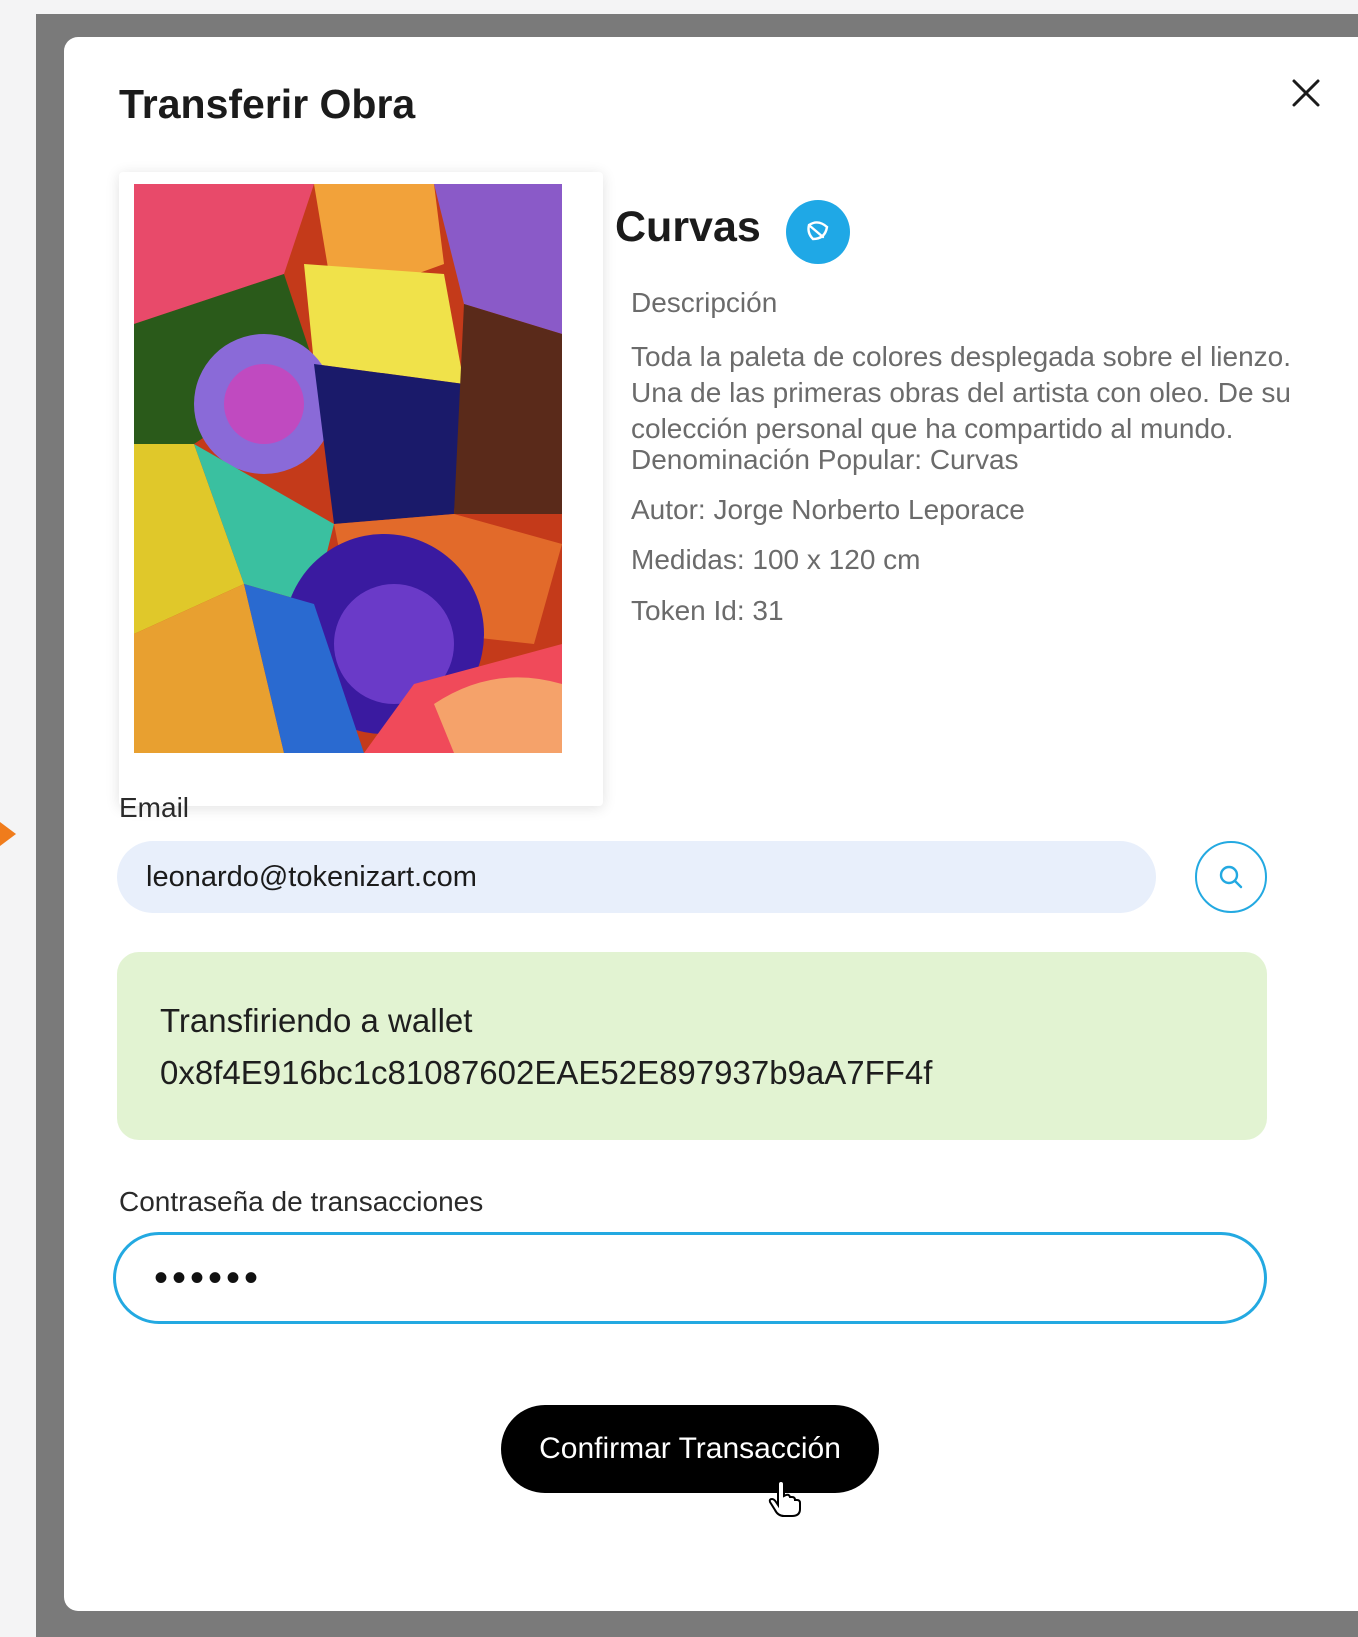 This screenshot has width=1358, height=1637. I want to click on password-label: Contraseña de transacciones, so click(301, 1201).